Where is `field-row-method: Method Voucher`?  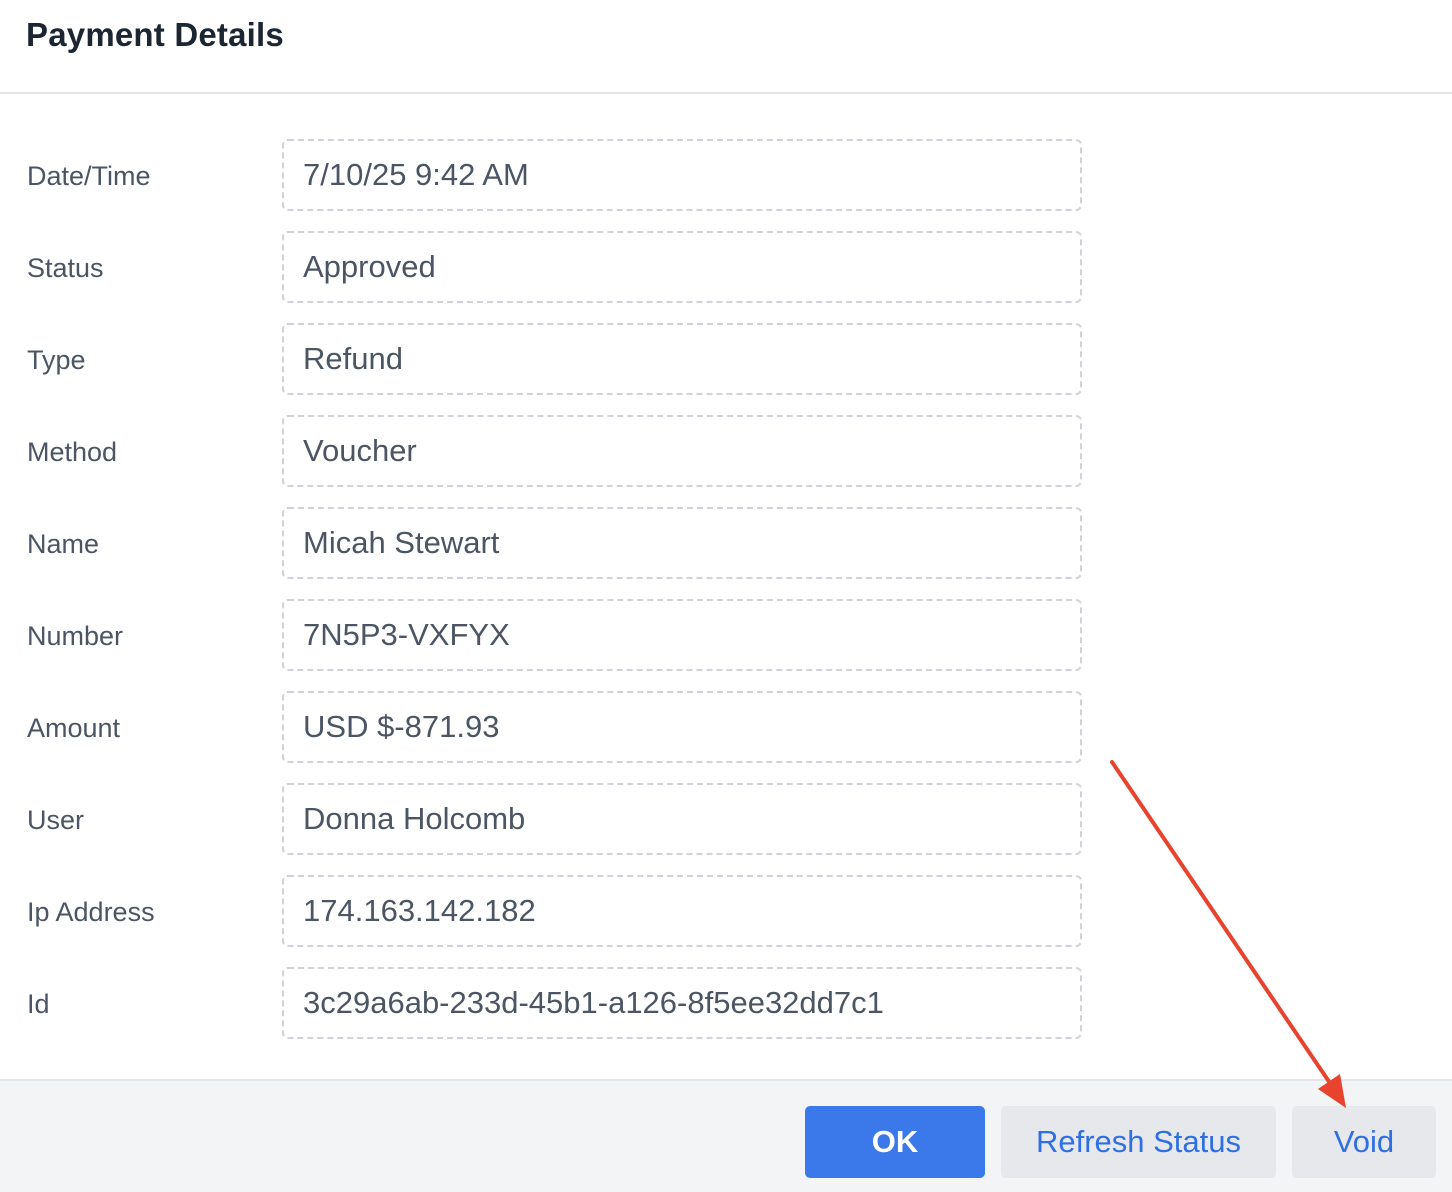
field-row-method: Method Voucher is located at coordinates (550, 451).